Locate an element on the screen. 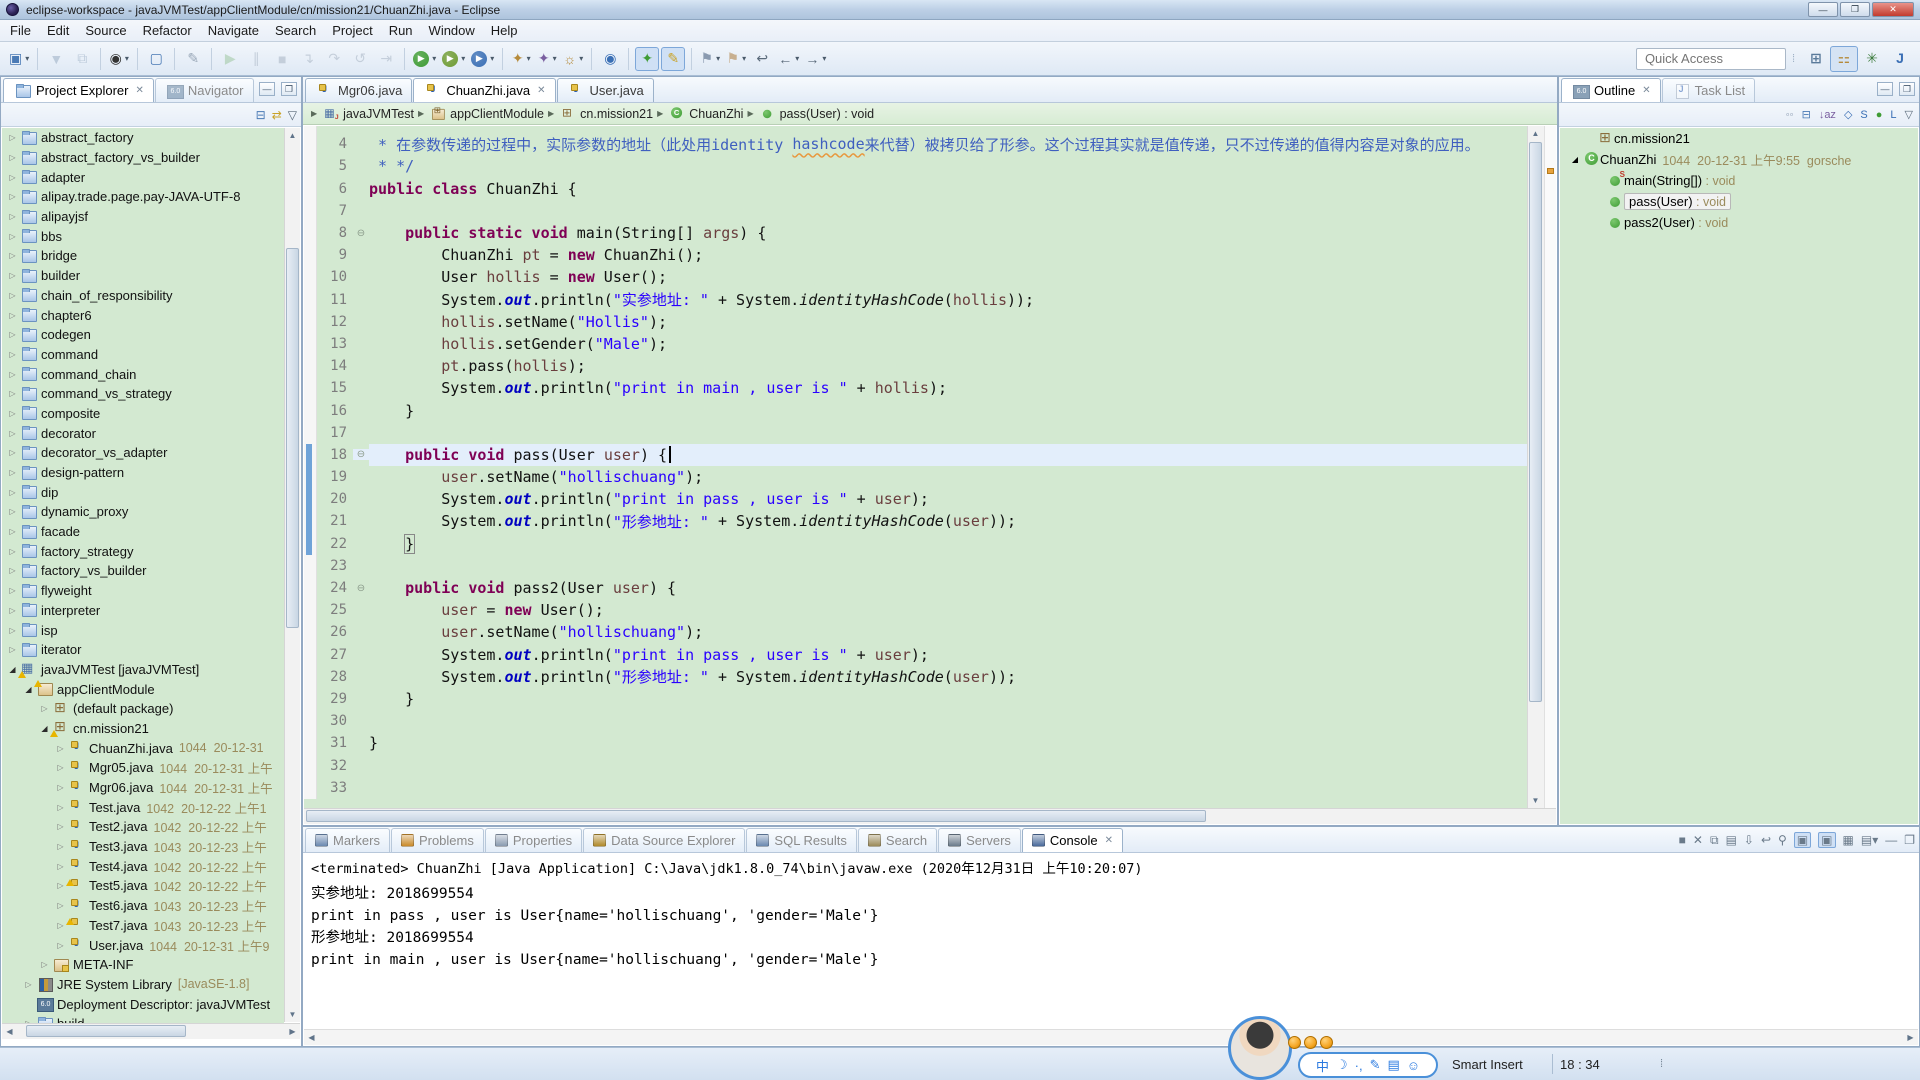 The width and height of the screenshot is (1920, 1080). code-line: 23 is located at coordinates (915, 565).